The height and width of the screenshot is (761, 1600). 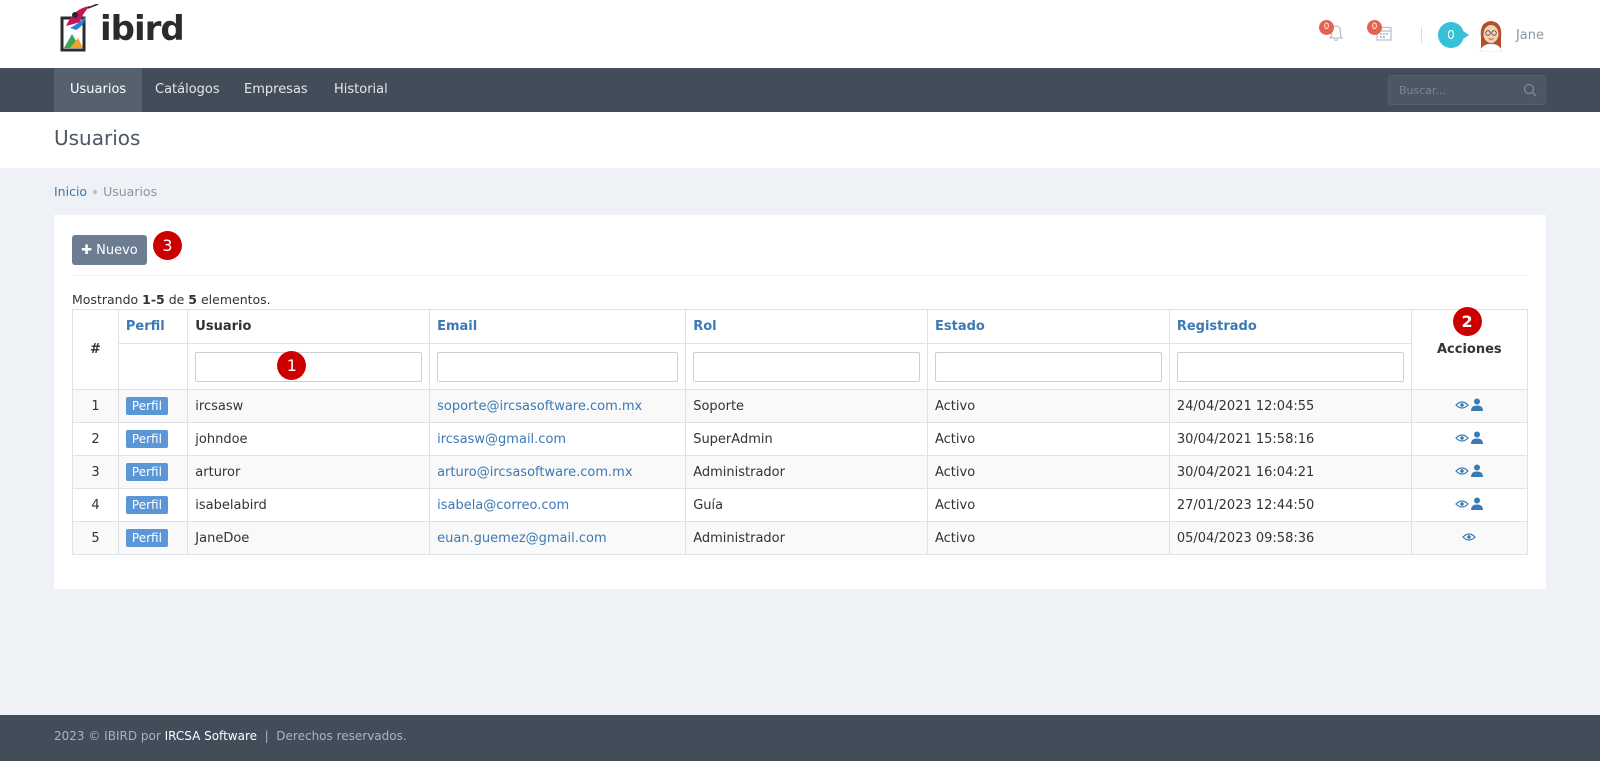 What do you see at coordinates (539, 406) in the screenshot?
I see `cell-email-link: soporte@ircsasoftware.com.mx` at bounding box center [539, 406].